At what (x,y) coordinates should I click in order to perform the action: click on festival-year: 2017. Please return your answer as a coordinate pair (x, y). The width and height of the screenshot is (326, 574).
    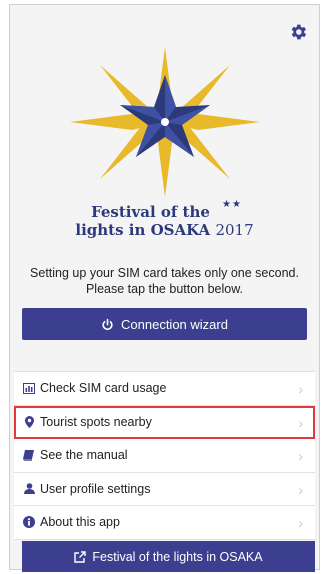
    Looking at the image, I should click on (234, 230).